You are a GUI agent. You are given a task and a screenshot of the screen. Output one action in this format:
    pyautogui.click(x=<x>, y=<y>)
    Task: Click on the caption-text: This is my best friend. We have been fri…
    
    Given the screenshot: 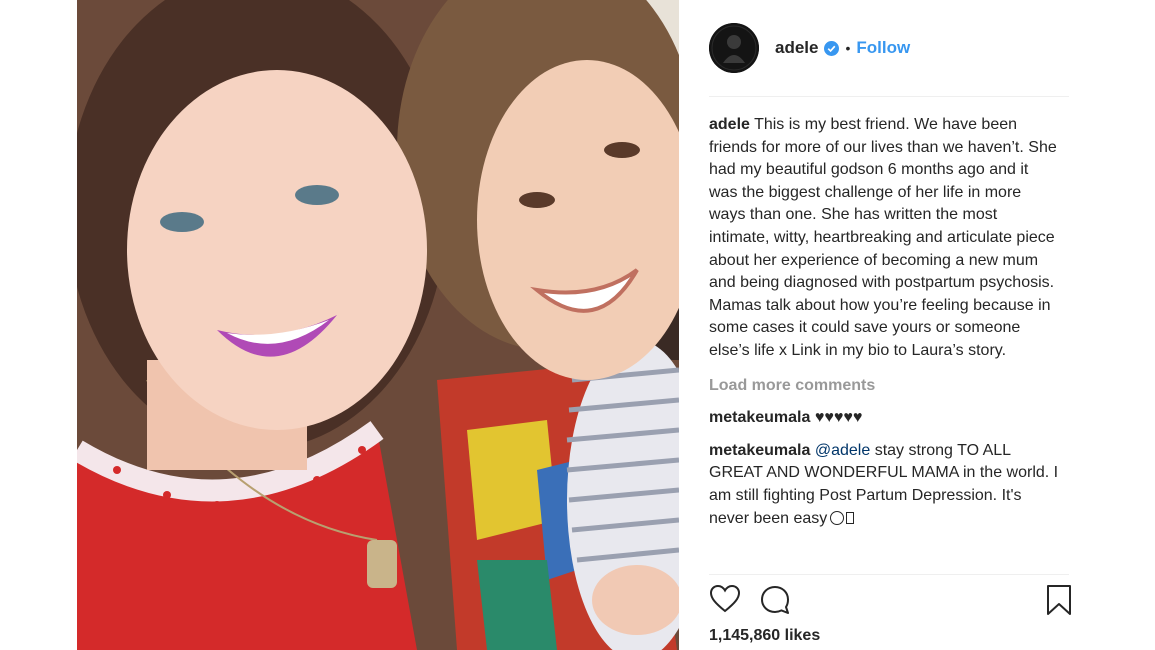 What is the action you would take?
    pyautogui.click(x=883, y=237)
    